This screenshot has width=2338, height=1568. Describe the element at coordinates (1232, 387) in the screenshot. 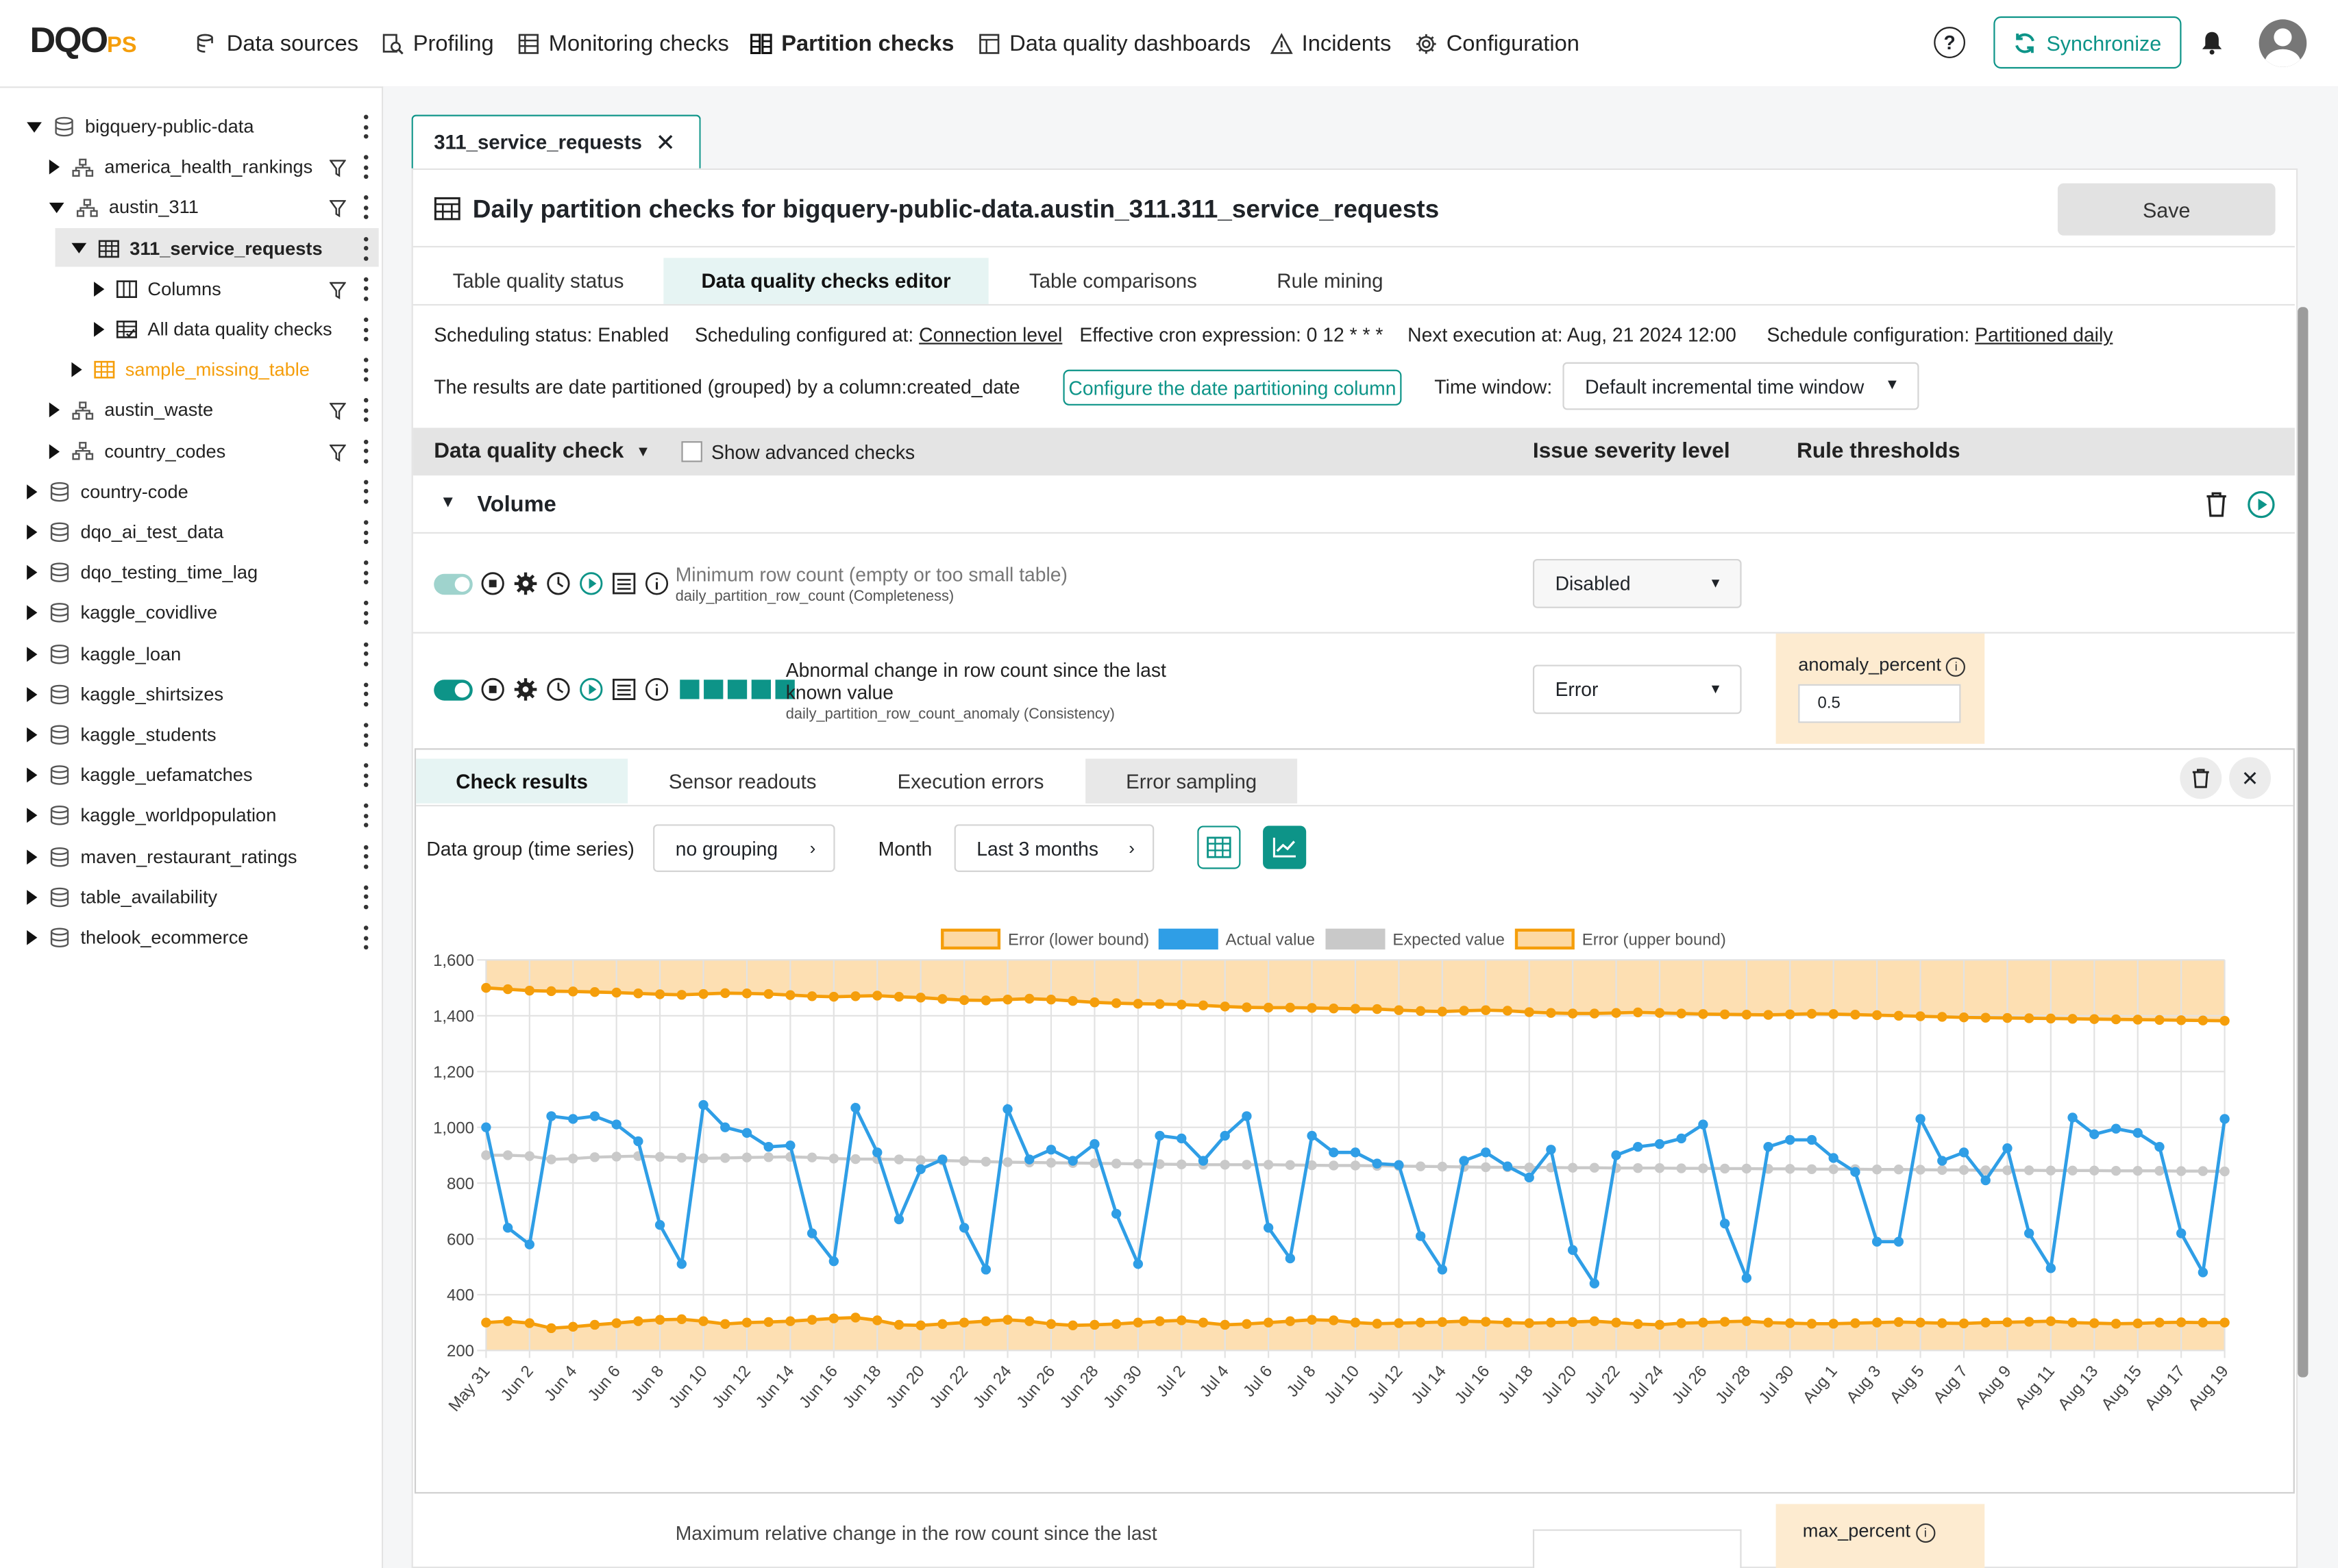

I see `configure-partitioning-button: Configure the date partitioning column` at that location.